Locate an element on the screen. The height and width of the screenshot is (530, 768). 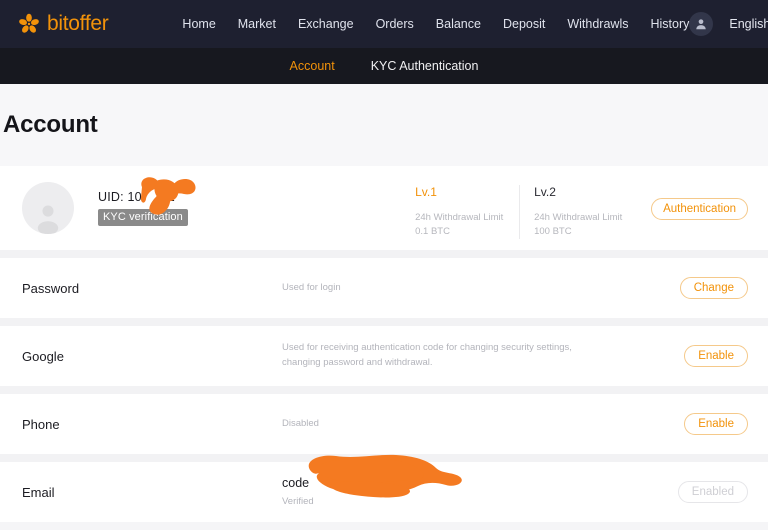
password-label: Password is located at coordinates (51, 288).